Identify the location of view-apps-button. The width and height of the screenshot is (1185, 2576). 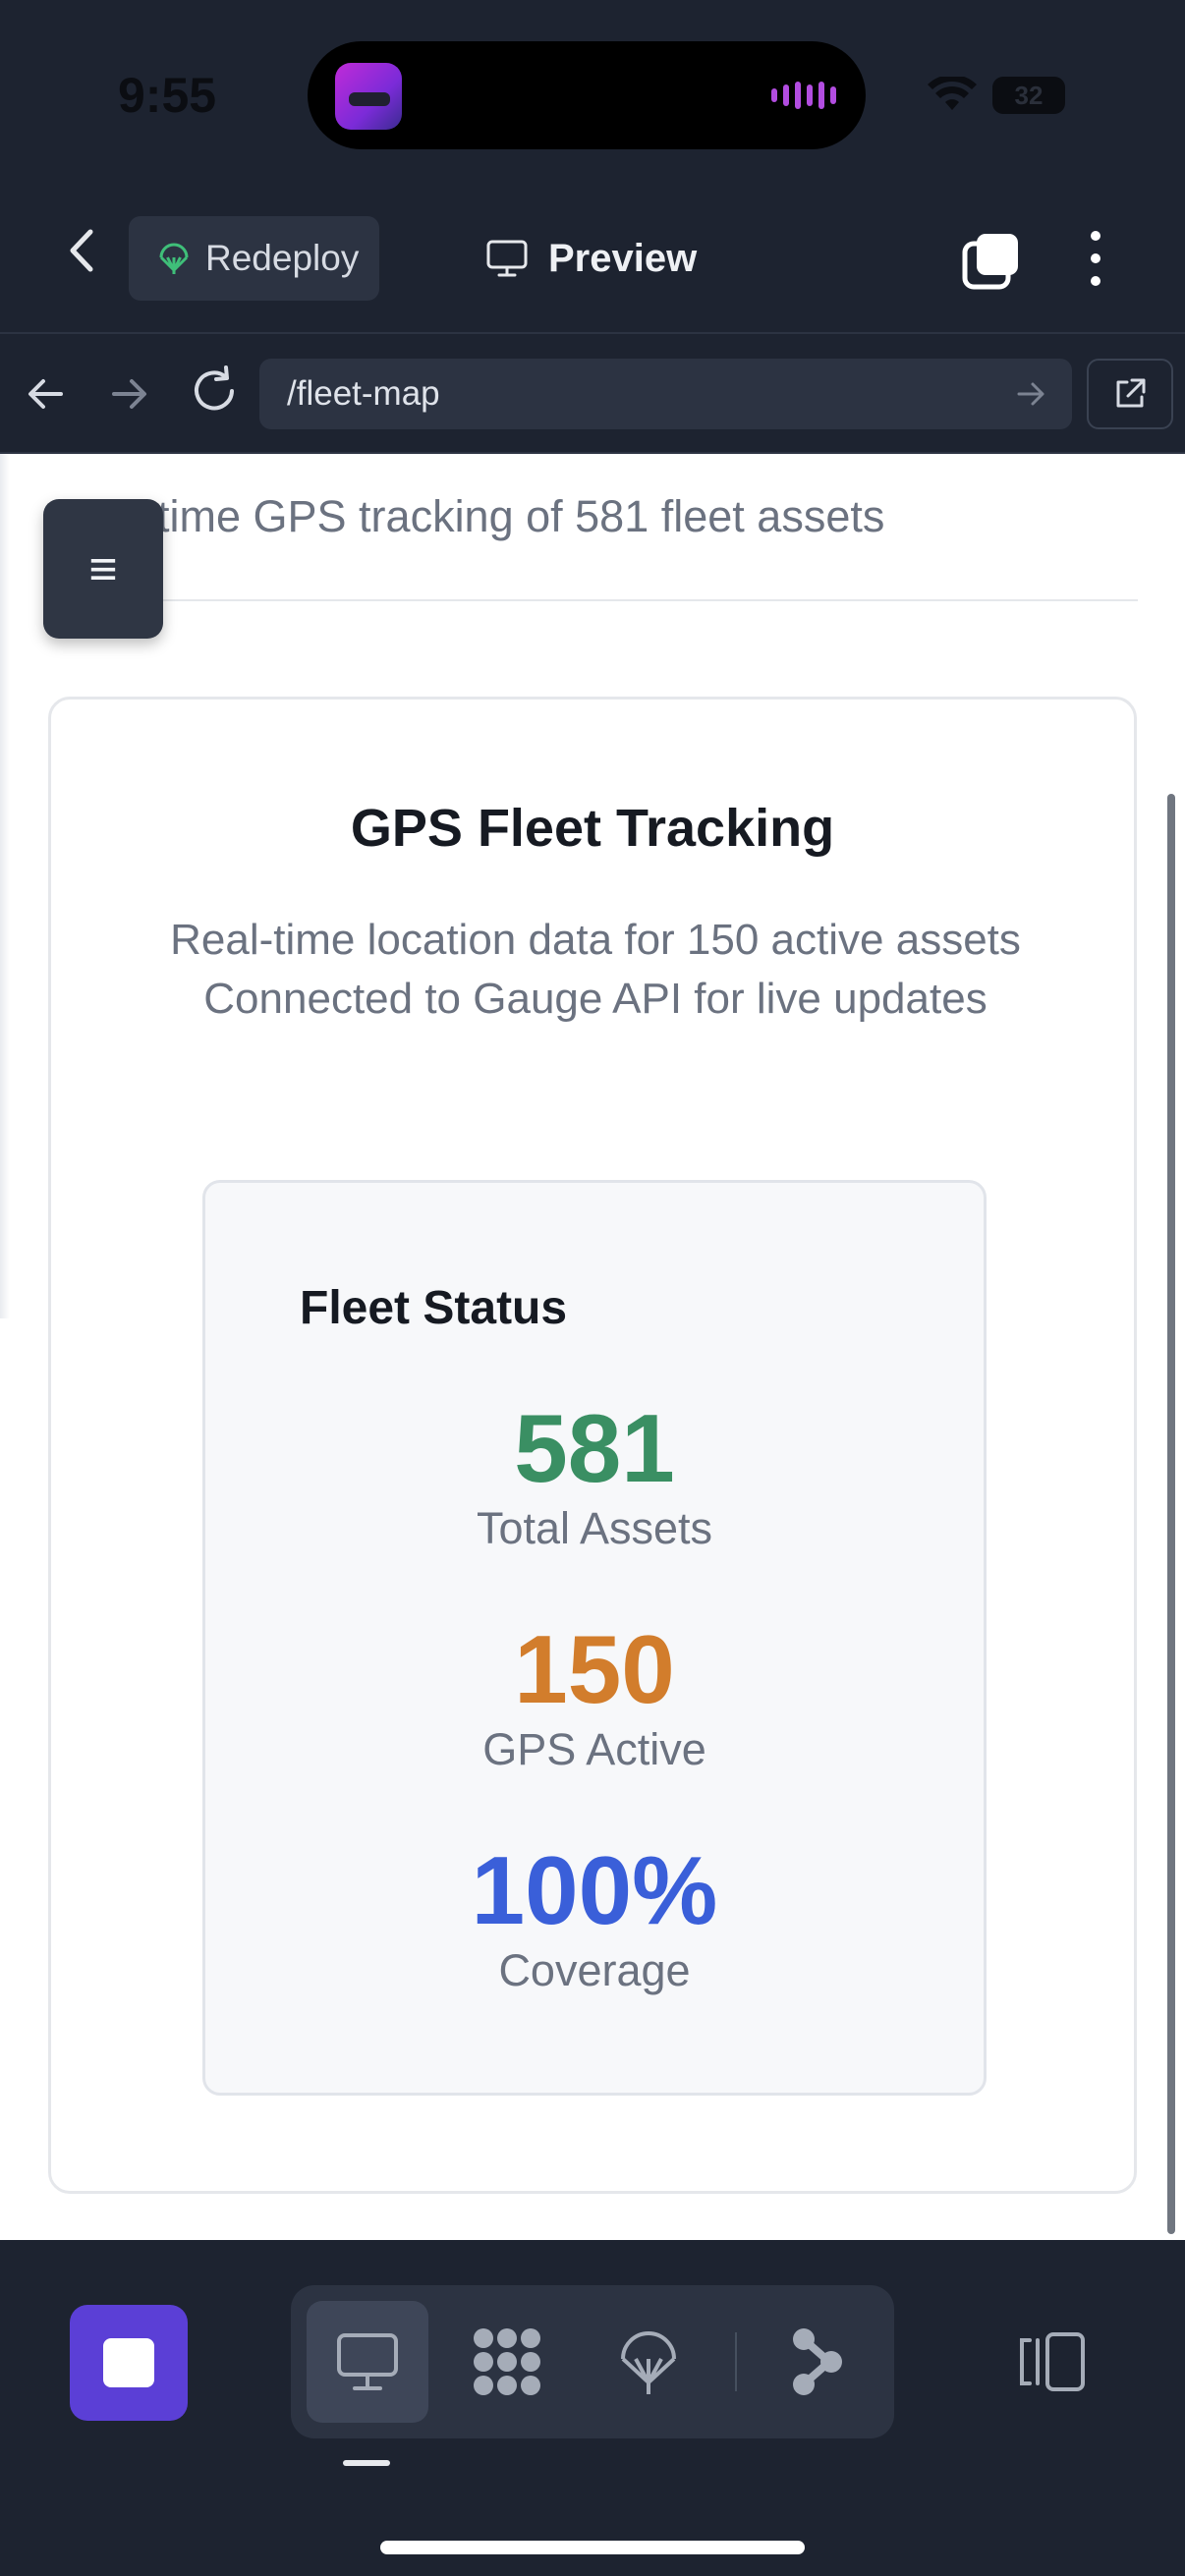
(507, 2362).